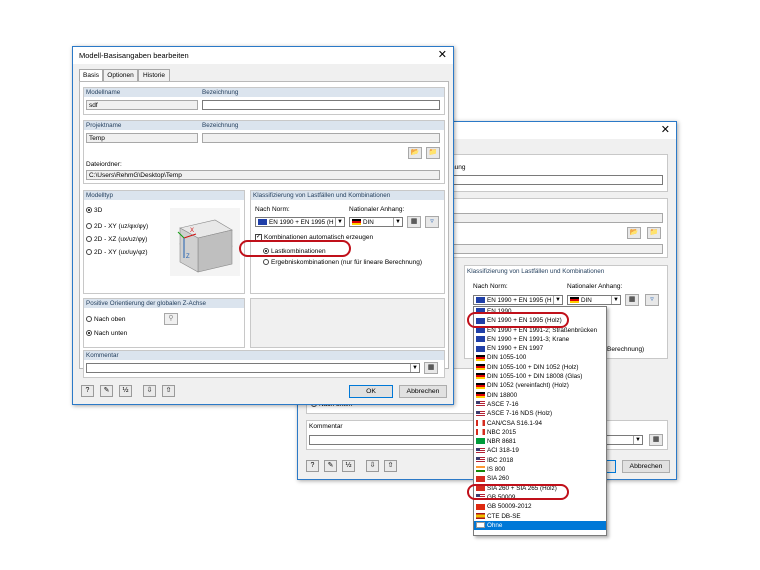  Describe the element at coordinates (116, 239) in the screenshot. I see `radio-2d-xz: 2D - XZ (ux/uz/φy)` at that location.